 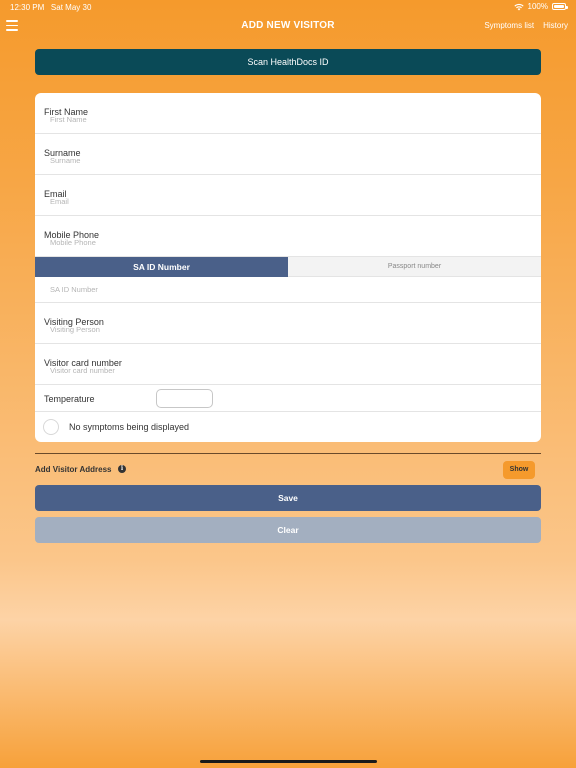 What do you see at coordinates (285, 119) in the screenshot?
I see `first-name-input` at bounding box center [285, 119].